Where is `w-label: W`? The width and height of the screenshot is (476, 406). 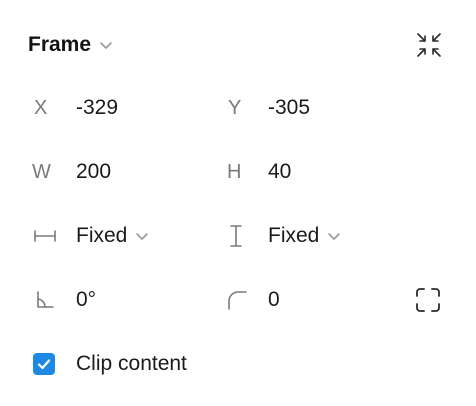 w-label: W is located at coordinates (41, 171).